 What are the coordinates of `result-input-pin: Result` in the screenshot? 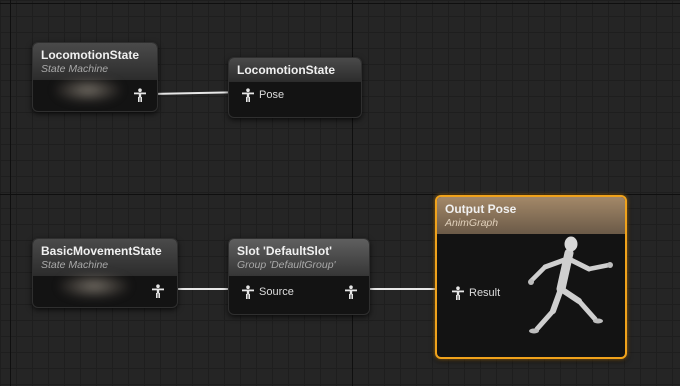 It's located at (475, 293).